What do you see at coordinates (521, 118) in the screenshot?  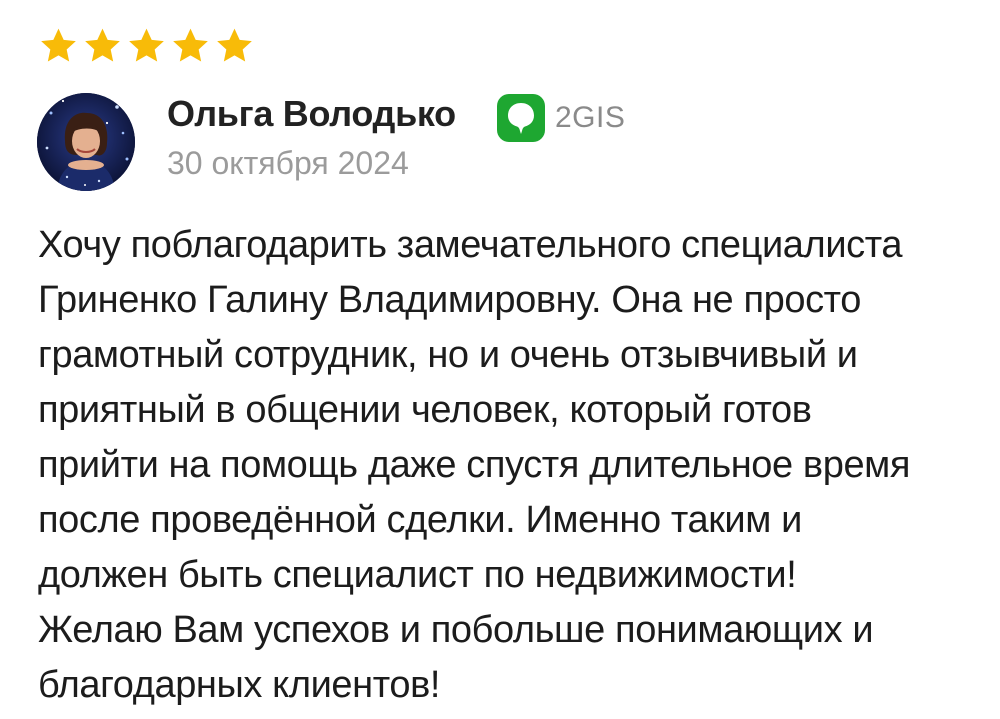 I see `2gis-logo-icon` at bounding box center [521, 118].